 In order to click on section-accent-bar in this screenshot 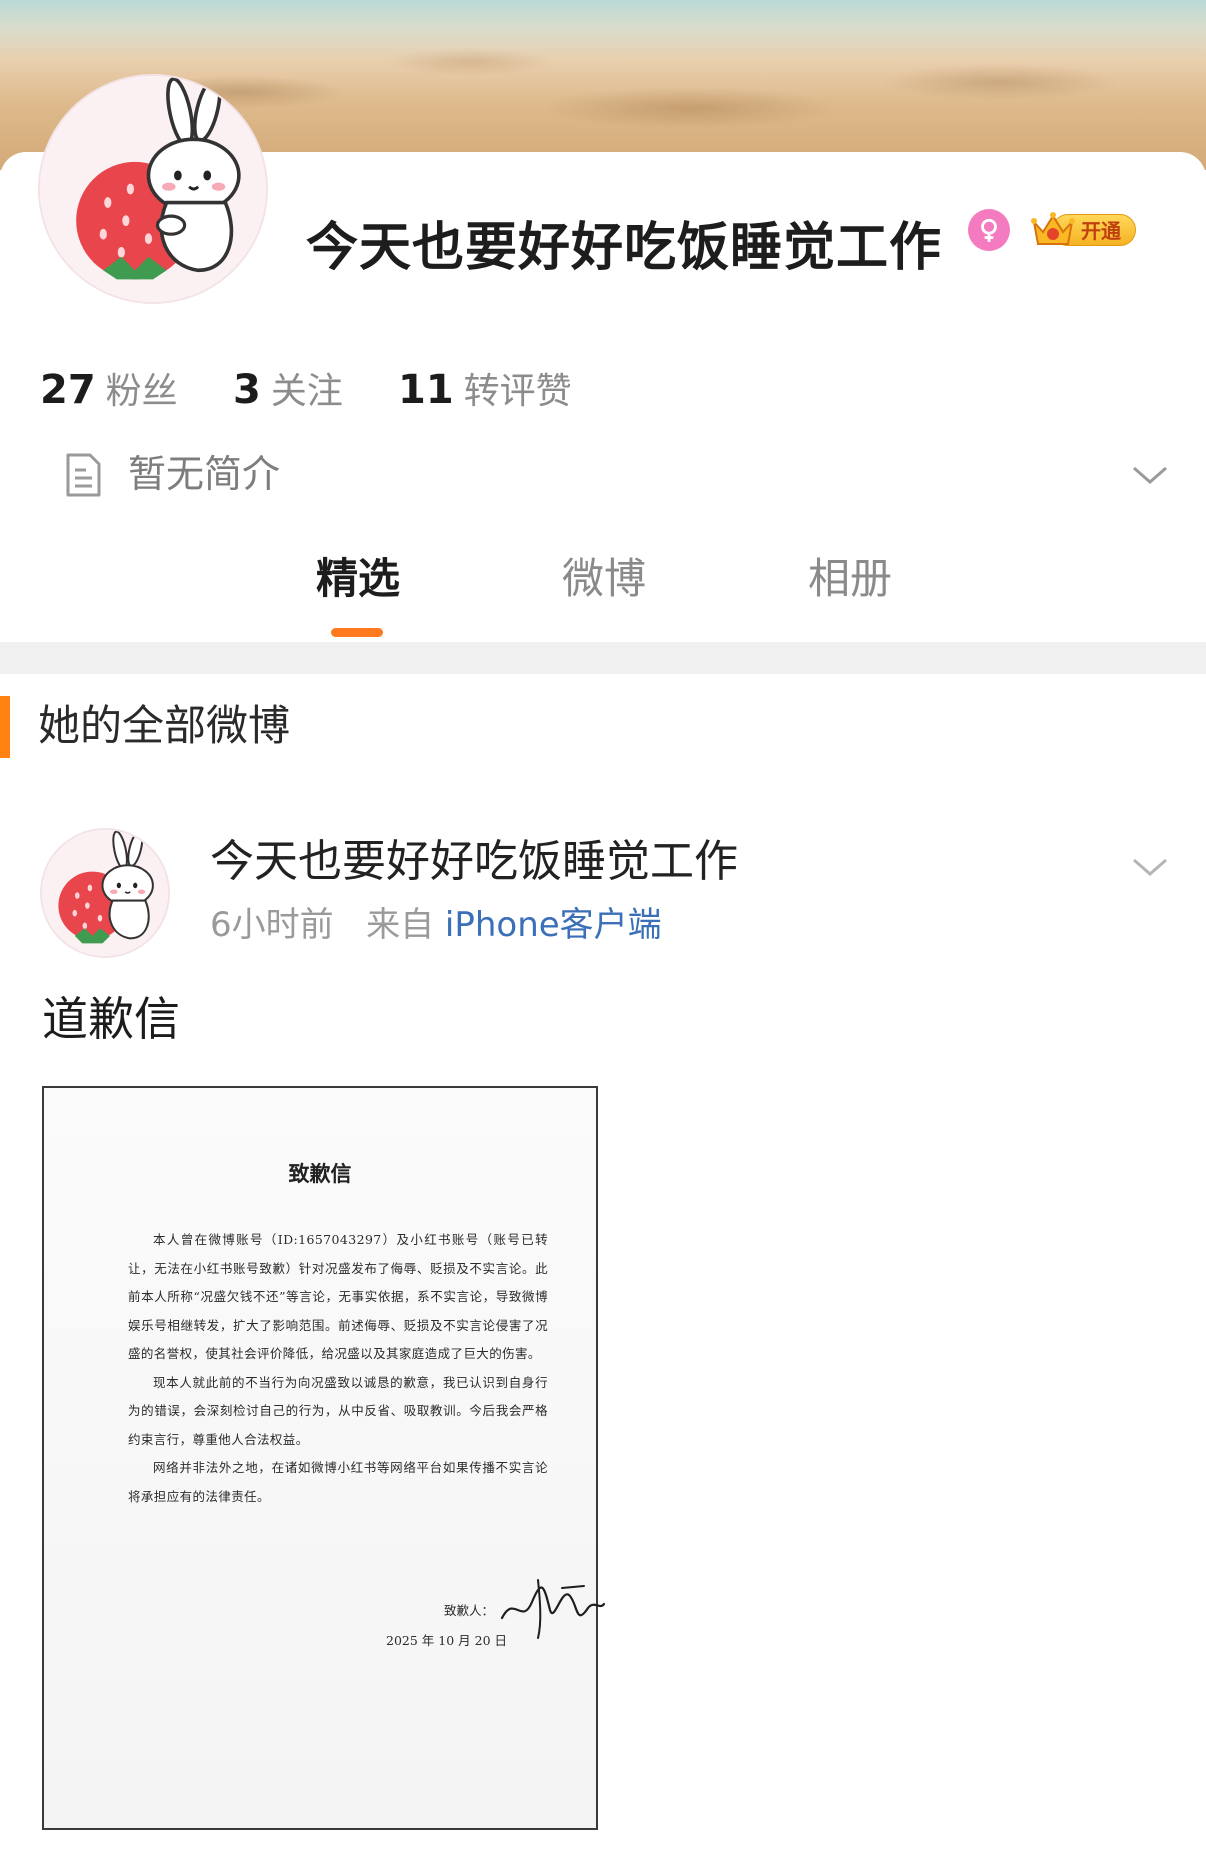, I will do `click(5, 727)`.